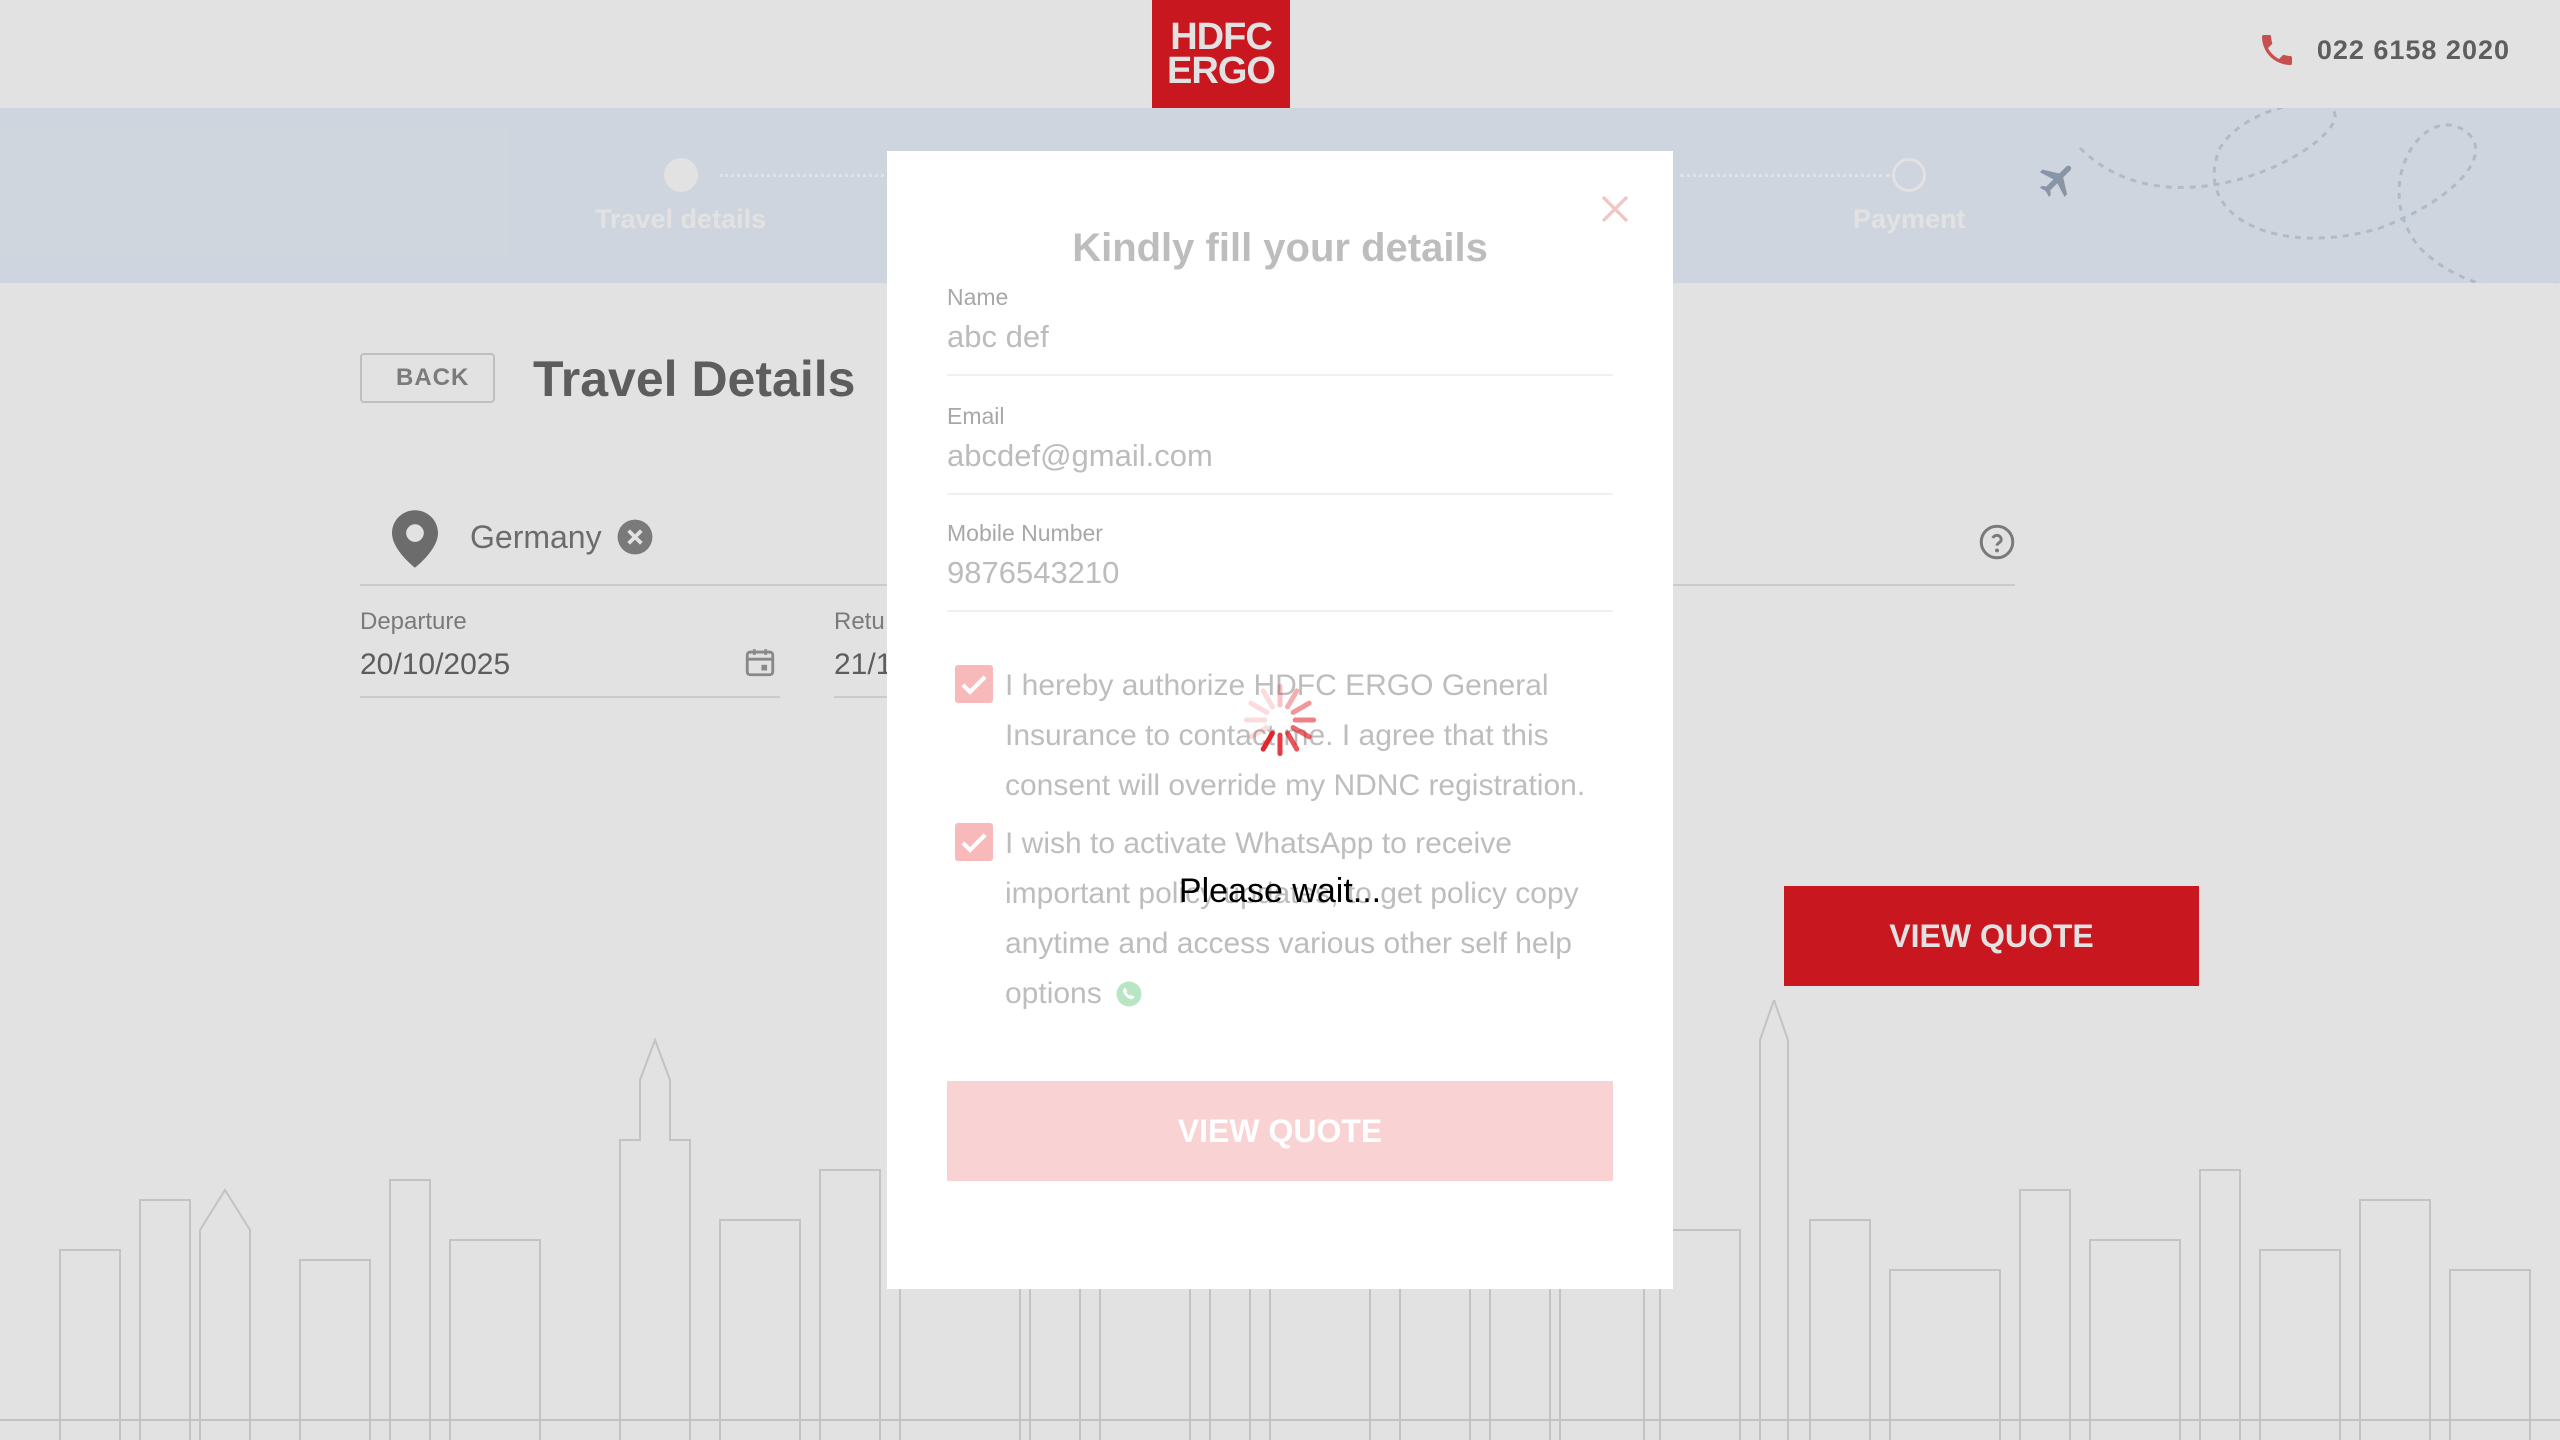 The width and height of the screenshot is (2560, 1440). I want to click on whatsapp-consent-checkbox, so click(974, 842).